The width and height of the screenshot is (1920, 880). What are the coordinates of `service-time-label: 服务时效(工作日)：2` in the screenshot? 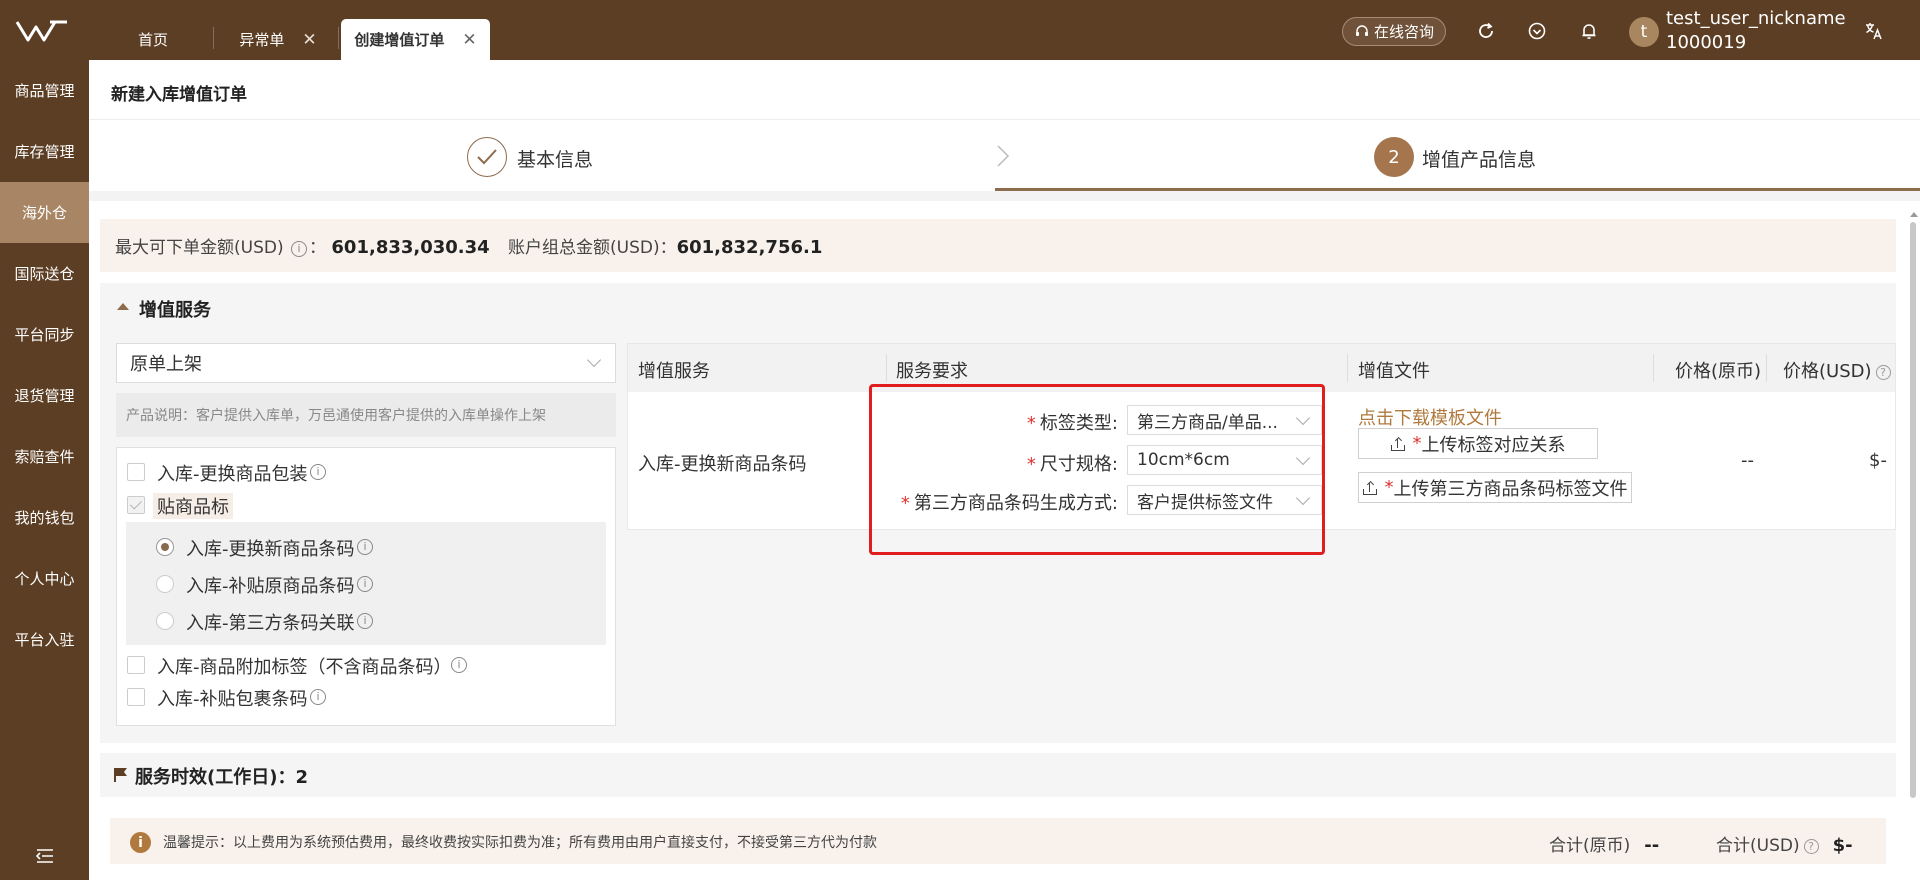 It's located at (221, 777).